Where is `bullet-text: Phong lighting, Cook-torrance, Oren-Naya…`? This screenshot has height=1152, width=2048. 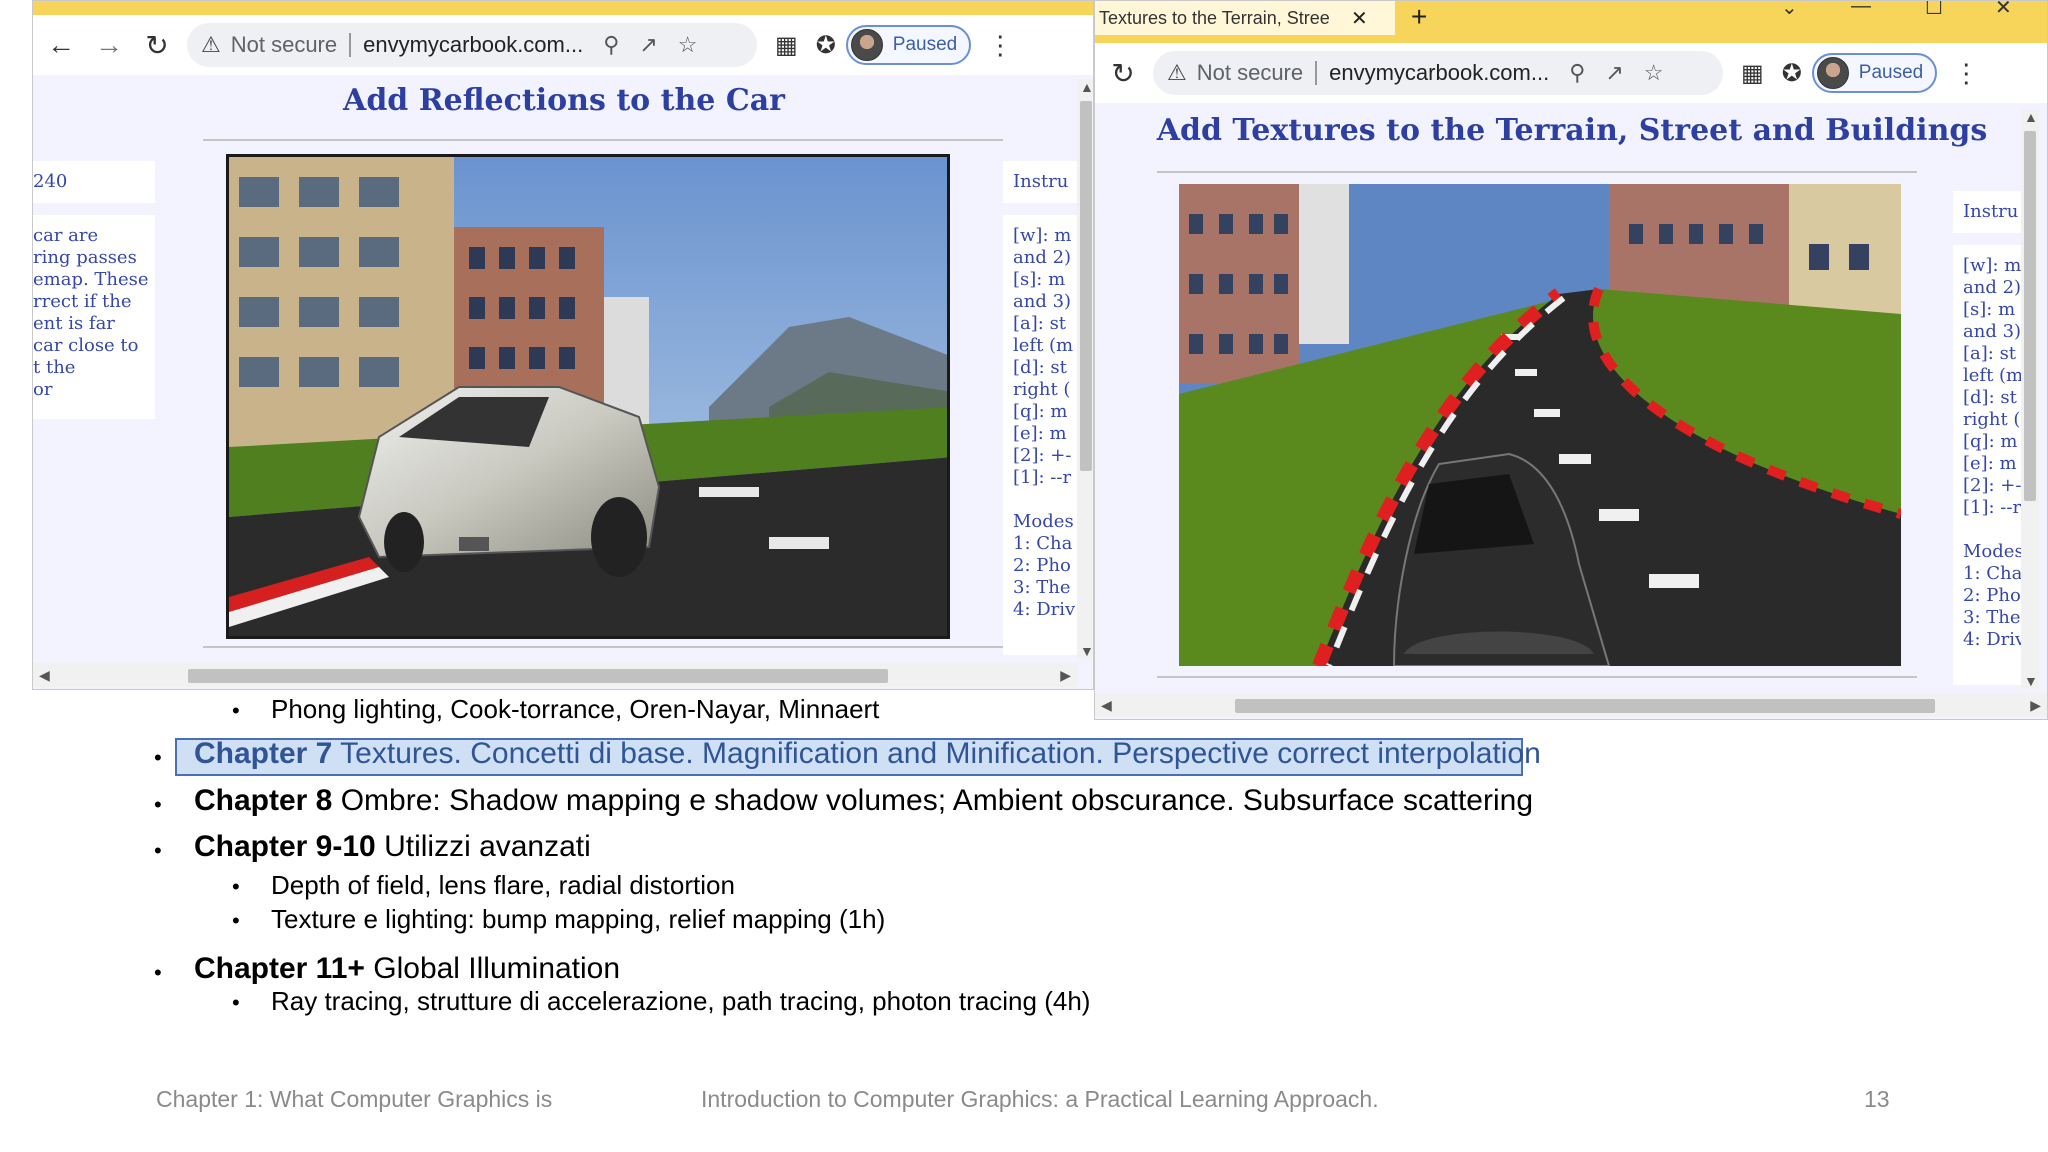 bullet-text: Phong lighting, Cook-torrance, Oren-Naya… is located at coordinates (575, 709).